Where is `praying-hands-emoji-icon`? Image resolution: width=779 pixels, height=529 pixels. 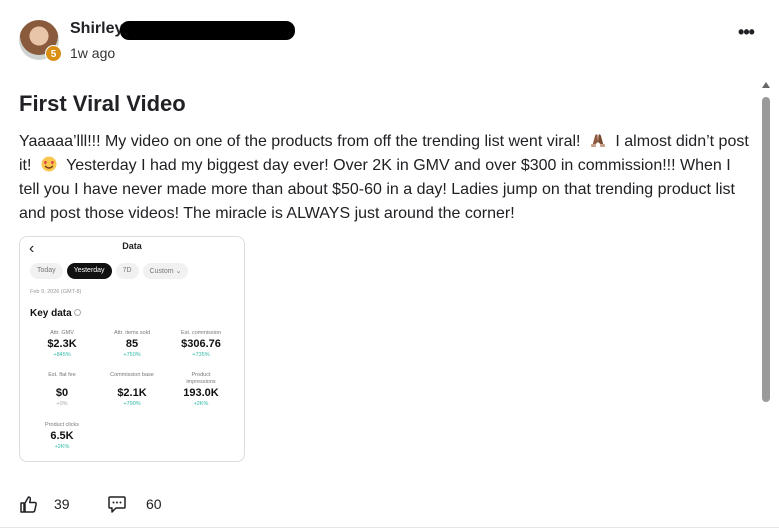
praying-hands-emoji-icon is located at coordinates (597, 140).